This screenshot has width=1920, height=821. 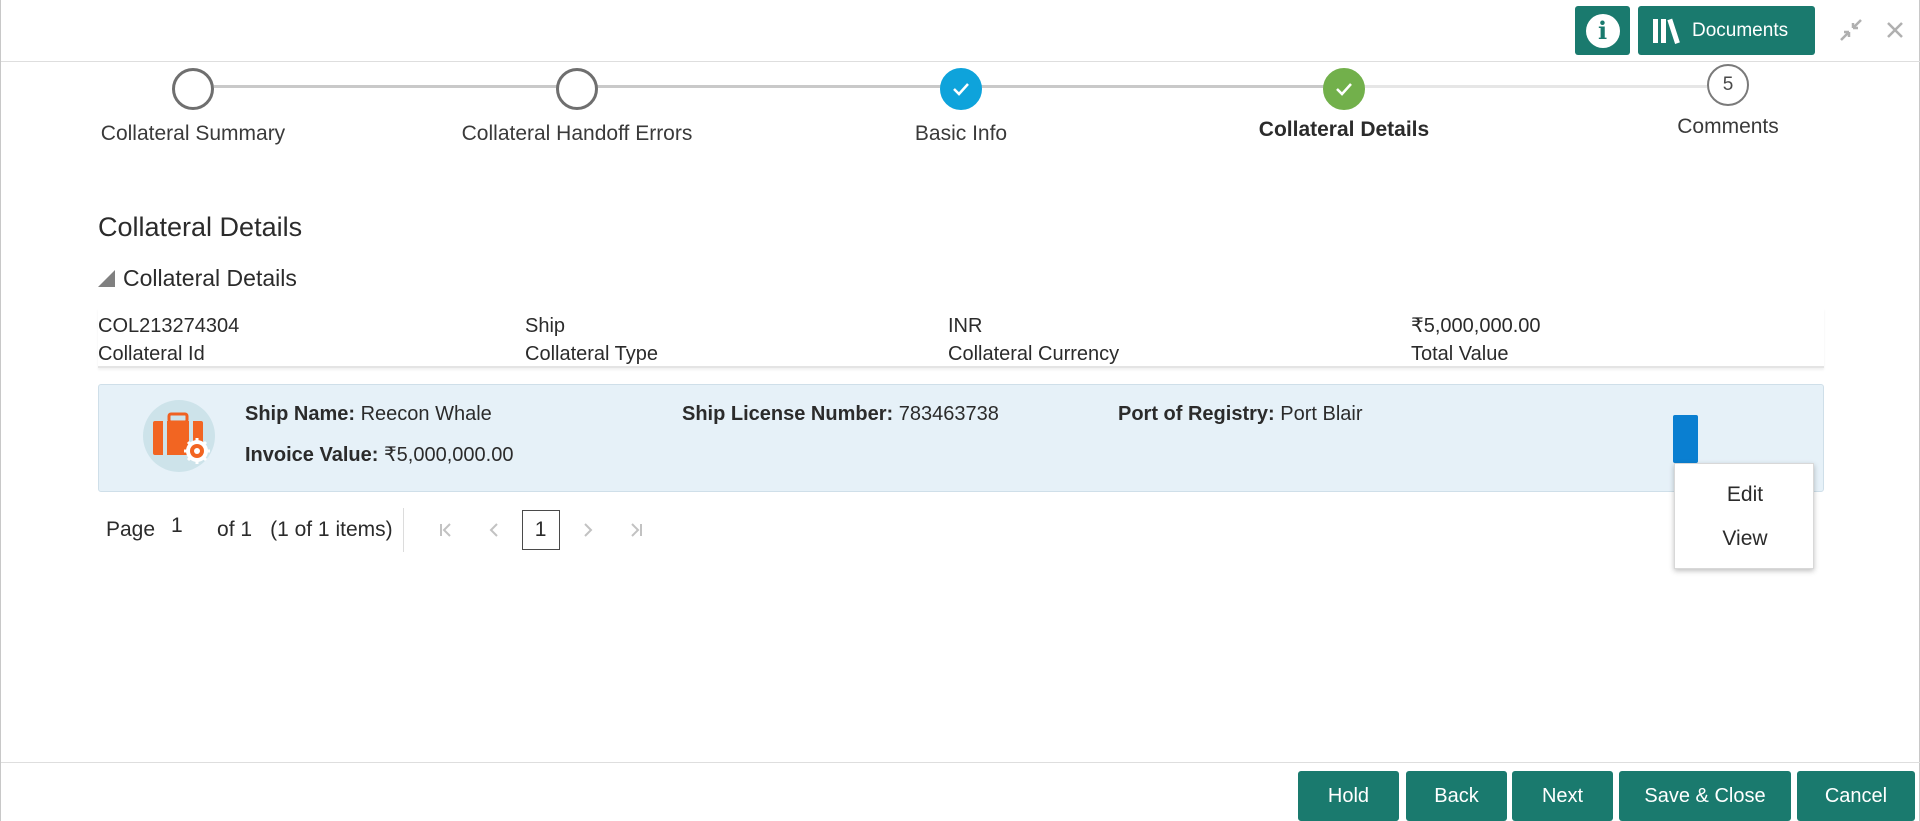 What do you see at coordinates (1740, 30) in the screenshot?
I see `documents-label: Documents` at bounding box center [1740, 30].